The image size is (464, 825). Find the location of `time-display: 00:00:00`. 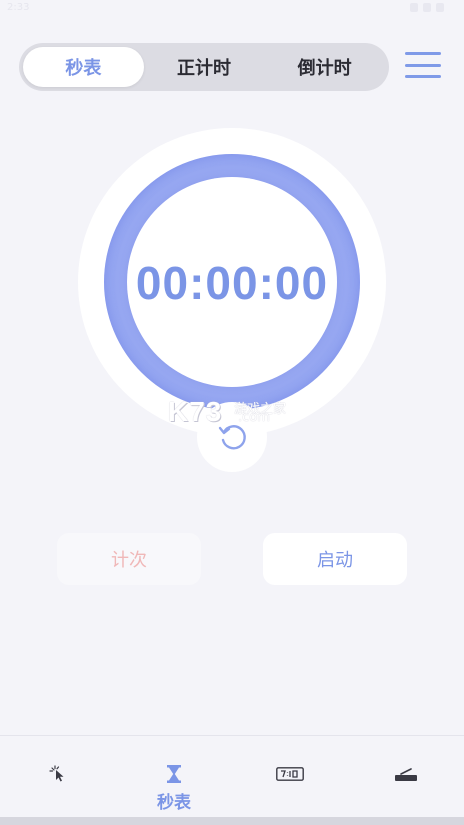

time-display: 00:00:00 is located at coordinates (232, 283).